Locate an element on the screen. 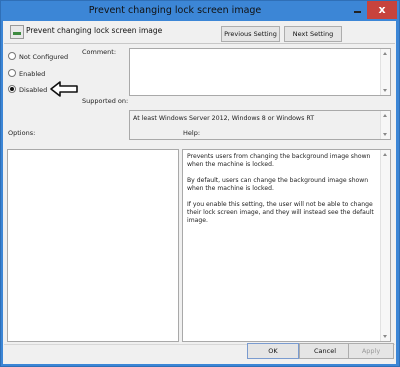 This screenshot has height=367, width=400. options-label: Options: is located at coordinates (22, 133).